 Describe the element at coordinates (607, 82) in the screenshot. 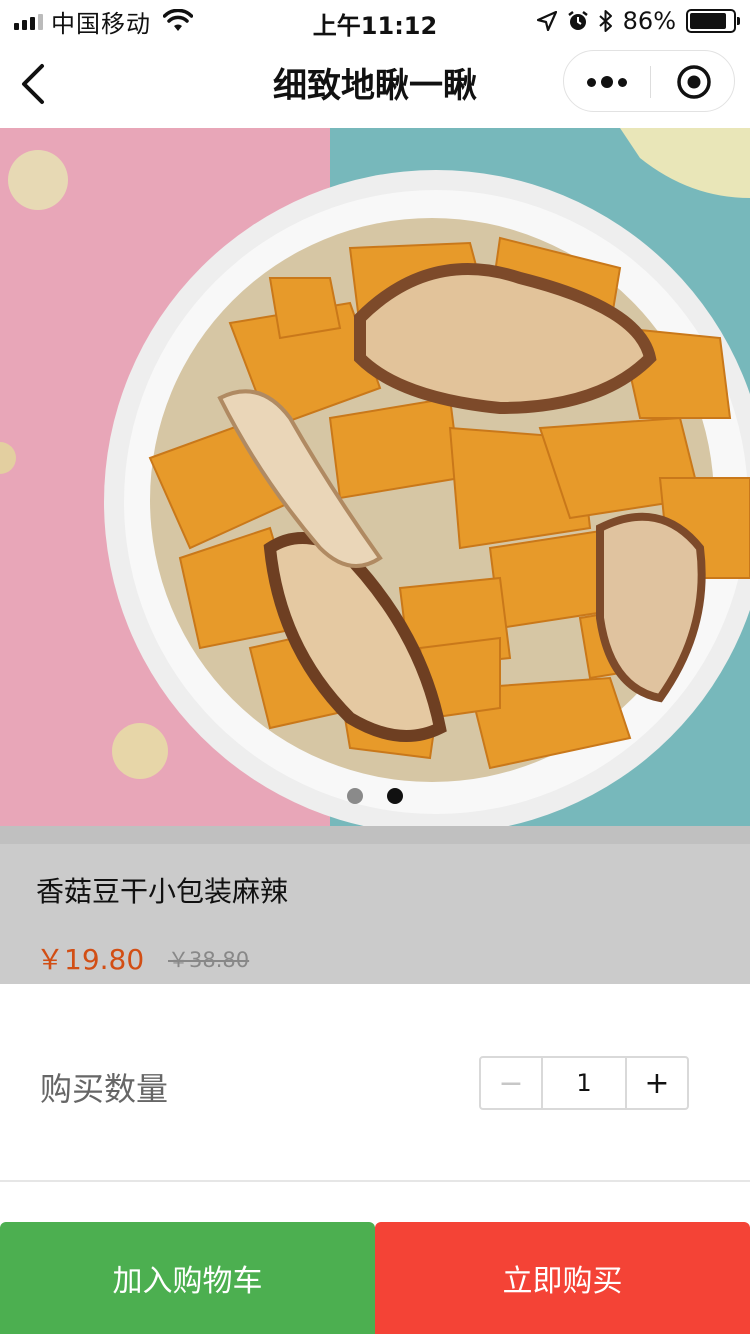

I see `more-button` at that location.